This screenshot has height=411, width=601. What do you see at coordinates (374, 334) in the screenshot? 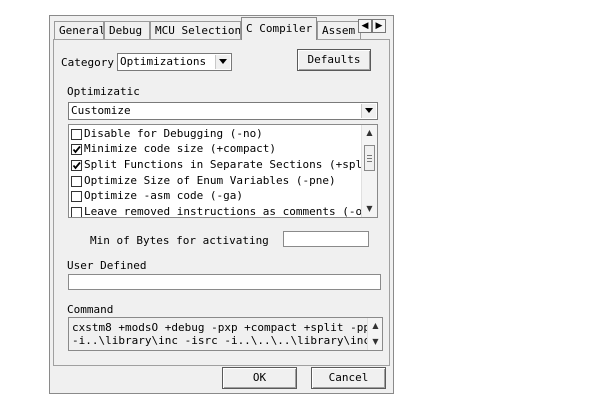
I see `command-scrollbar: ▲ ▼` at bounding box center [374, 334].